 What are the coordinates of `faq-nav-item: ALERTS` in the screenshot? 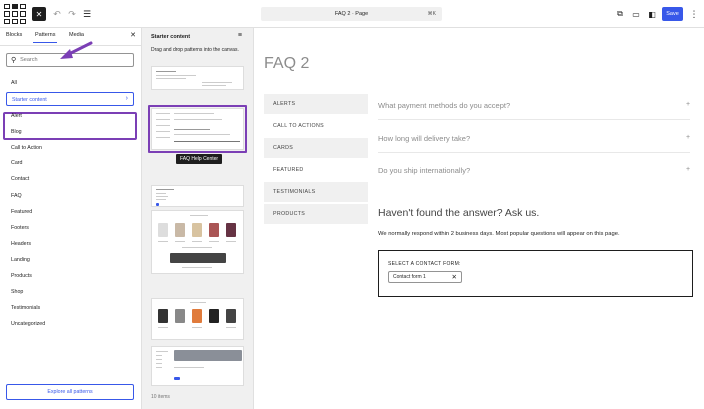 It's located at (316, 104).